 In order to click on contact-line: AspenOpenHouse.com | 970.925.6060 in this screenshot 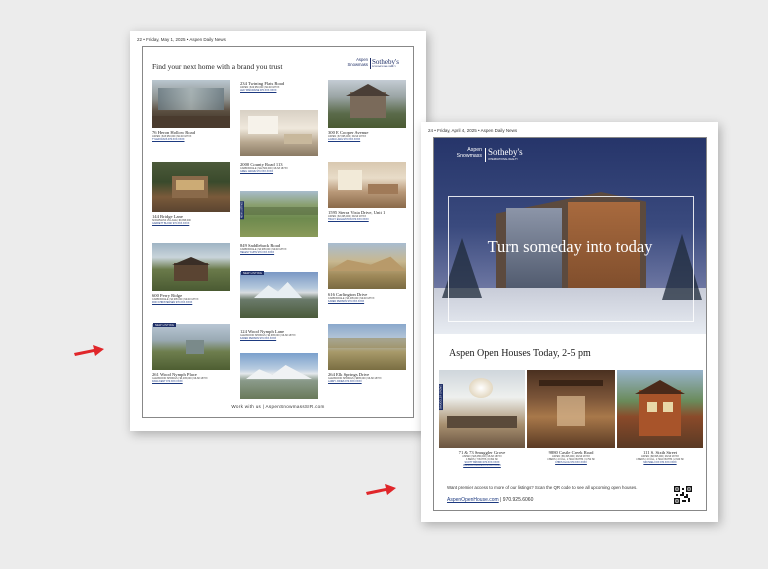, I will do `click(490, 500)`.